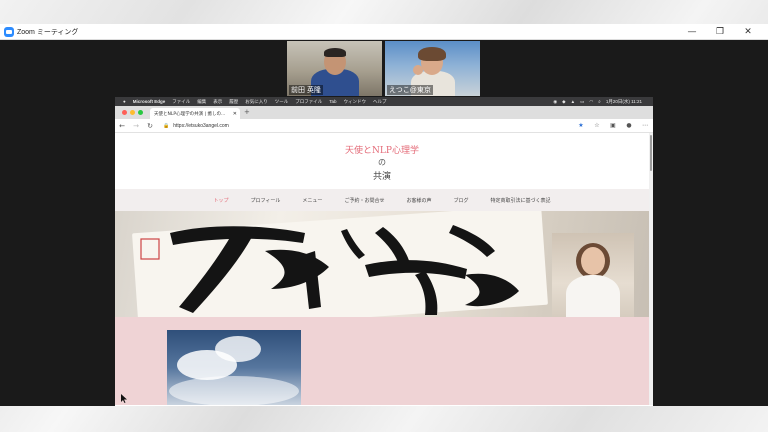 The height and width of the screenshot is (432, 768). Describe the element at coordinates (332, 101) in the screenshot. I see `menu-tab: Tab` at that location.